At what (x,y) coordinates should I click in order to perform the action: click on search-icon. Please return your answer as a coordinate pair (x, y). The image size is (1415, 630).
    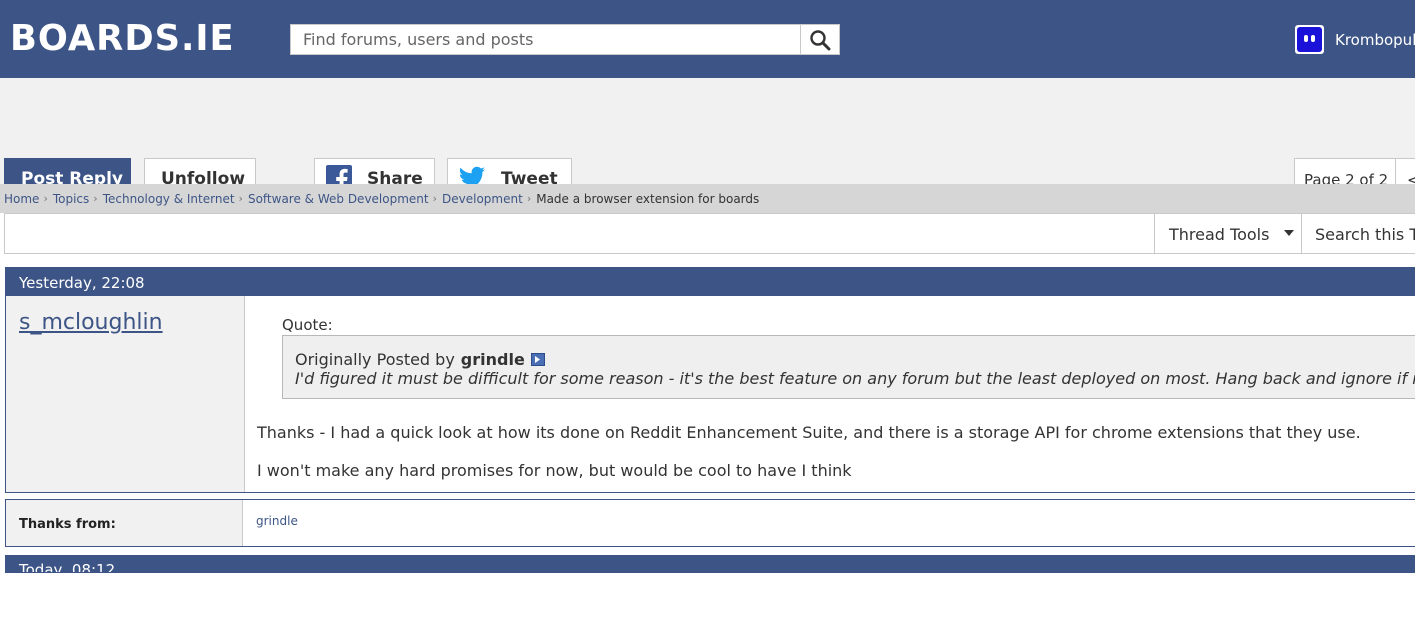
    Looking at the image, I should click on (820, 39).